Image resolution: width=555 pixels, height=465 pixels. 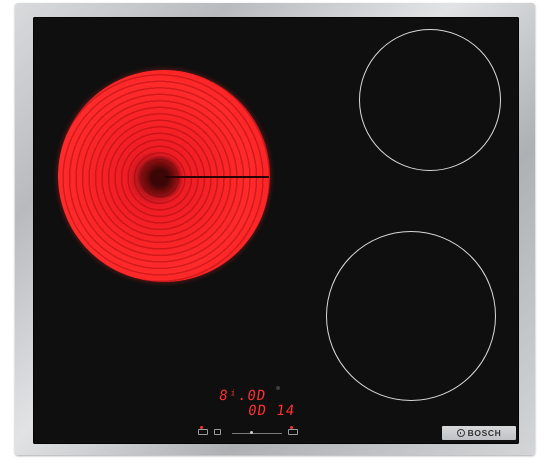 I want to click on zone-select-button, so click(x=217, y=432).